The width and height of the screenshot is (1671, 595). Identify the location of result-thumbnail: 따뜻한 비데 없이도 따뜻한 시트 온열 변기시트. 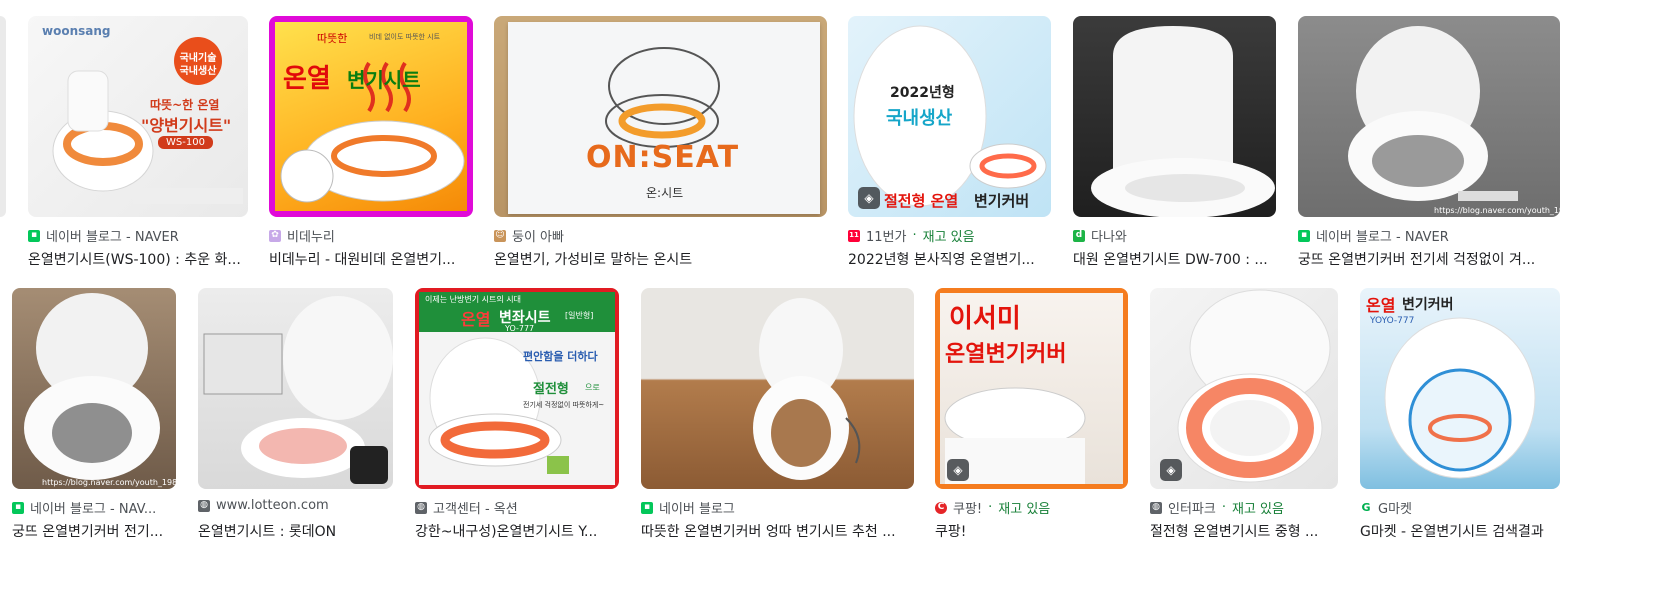
(371, 116).